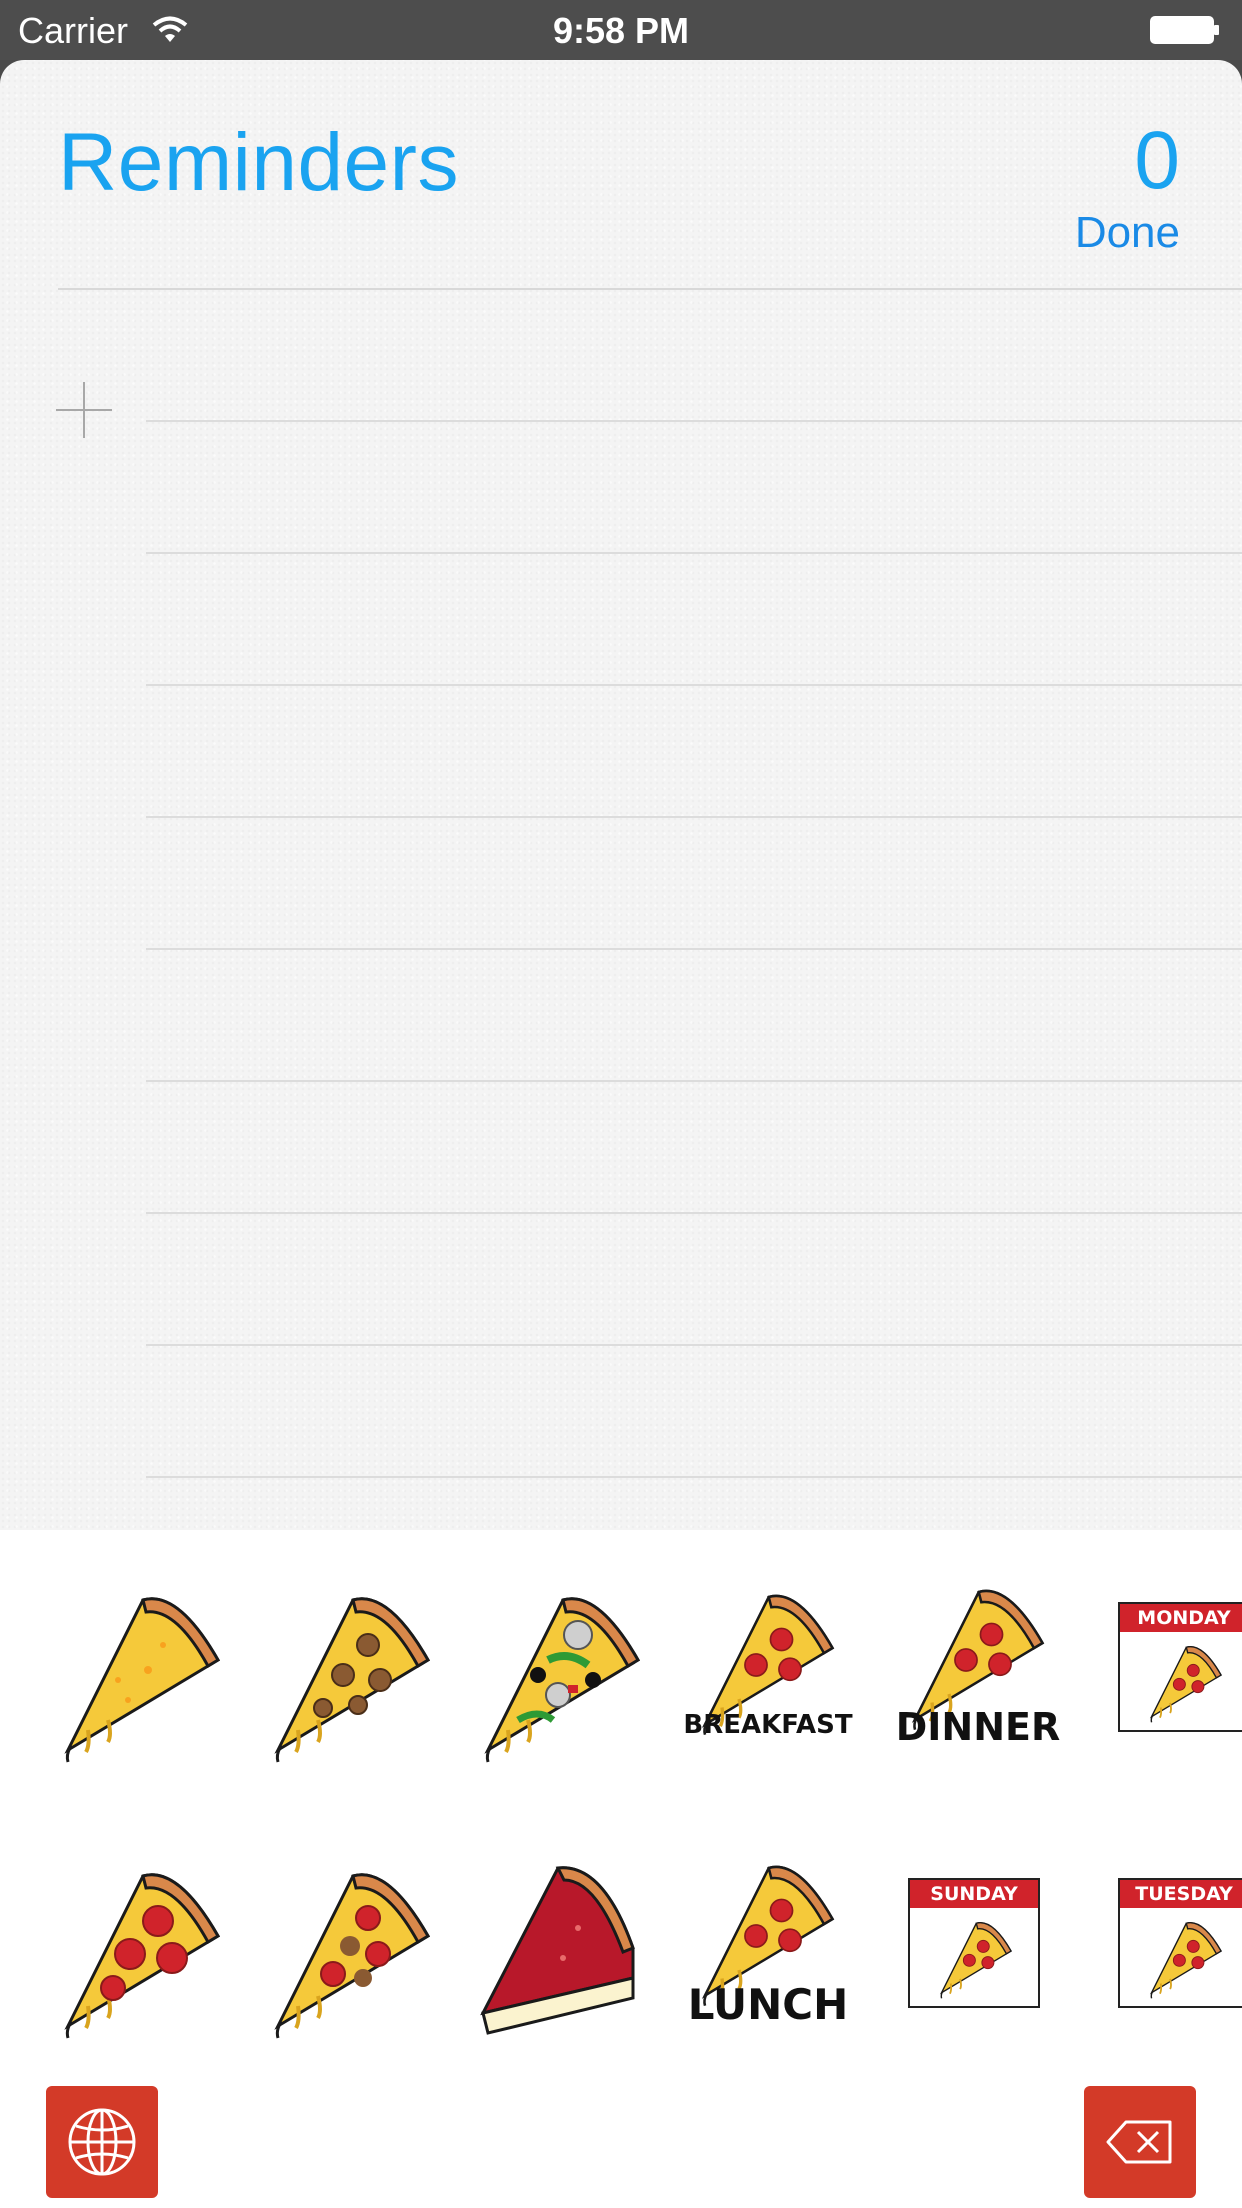  Describe the element at coordinates (352, 1956) in the screenshot. I see `meat-pizza-icon` at that location.